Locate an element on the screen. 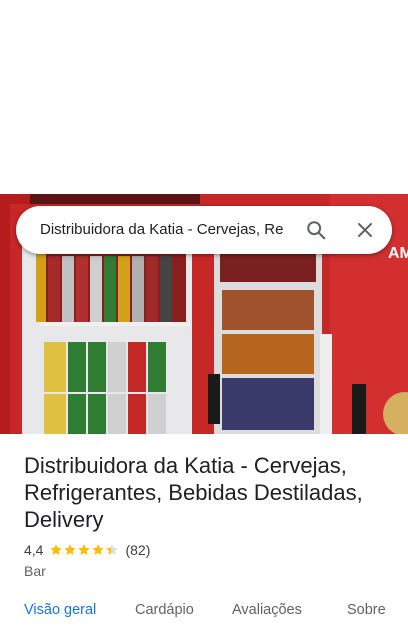  review-count: (82) is located at coordinates (137, 550).